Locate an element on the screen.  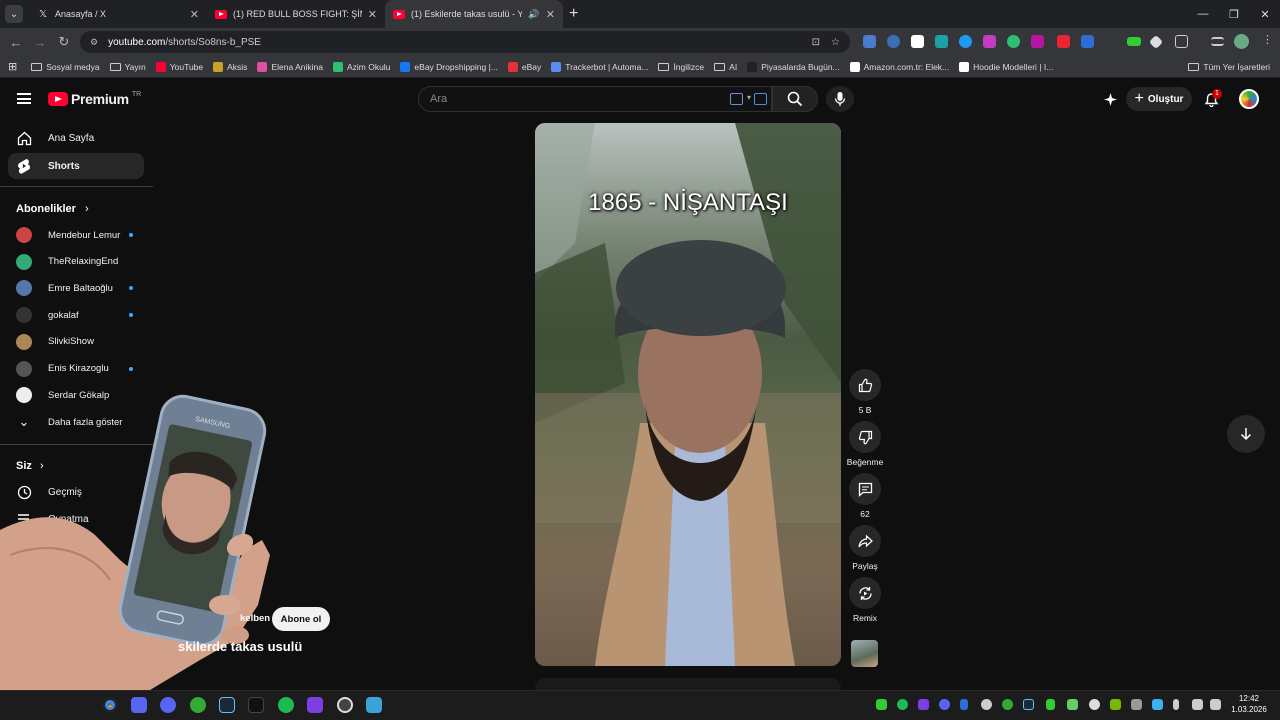
share-button is located at coordinates (865, 541).